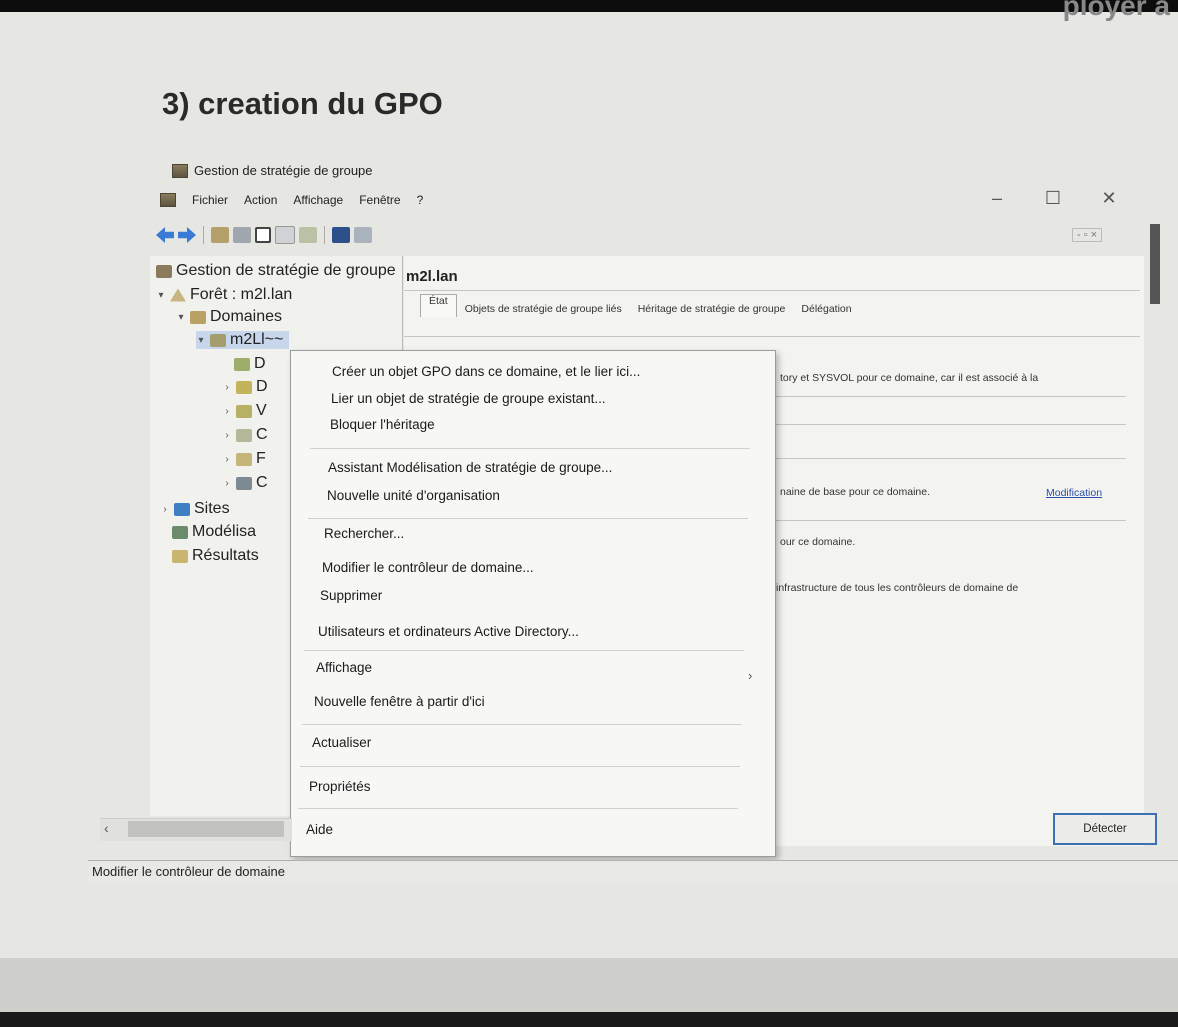 The height and width of the screenshot is (1027, 1178). Describe the element at coordinates (206, 829) in the screenshot. I see `scroll-thumb` at that location.